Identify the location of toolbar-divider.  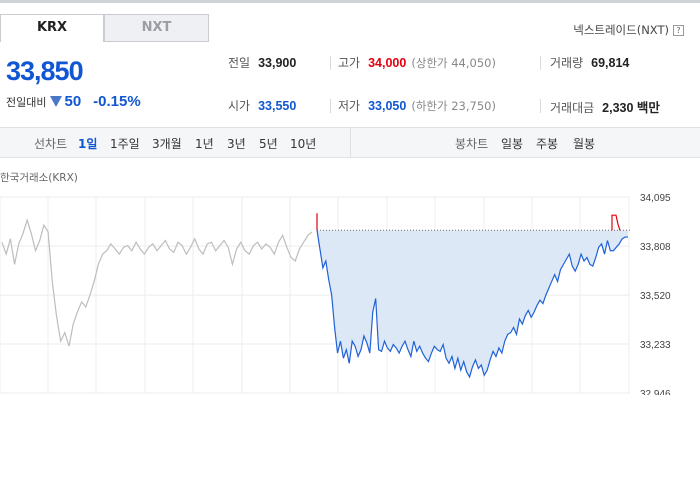
(350, 142).